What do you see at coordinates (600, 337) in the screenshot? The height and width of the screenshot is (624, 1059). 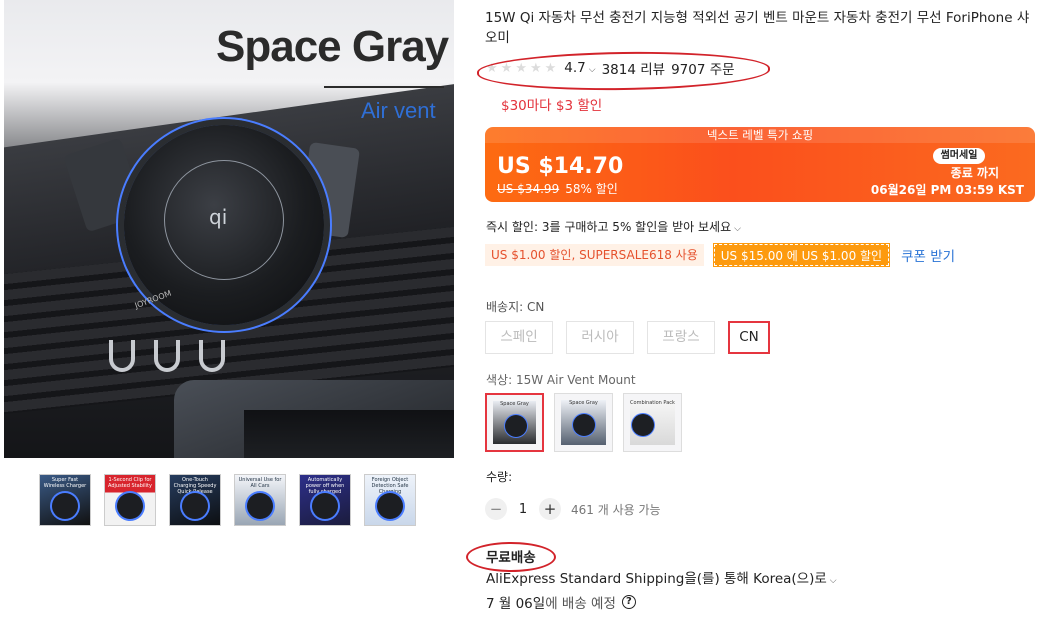 I see `ship-from-option-russia: 러시아` at bounding box center [600, 337].